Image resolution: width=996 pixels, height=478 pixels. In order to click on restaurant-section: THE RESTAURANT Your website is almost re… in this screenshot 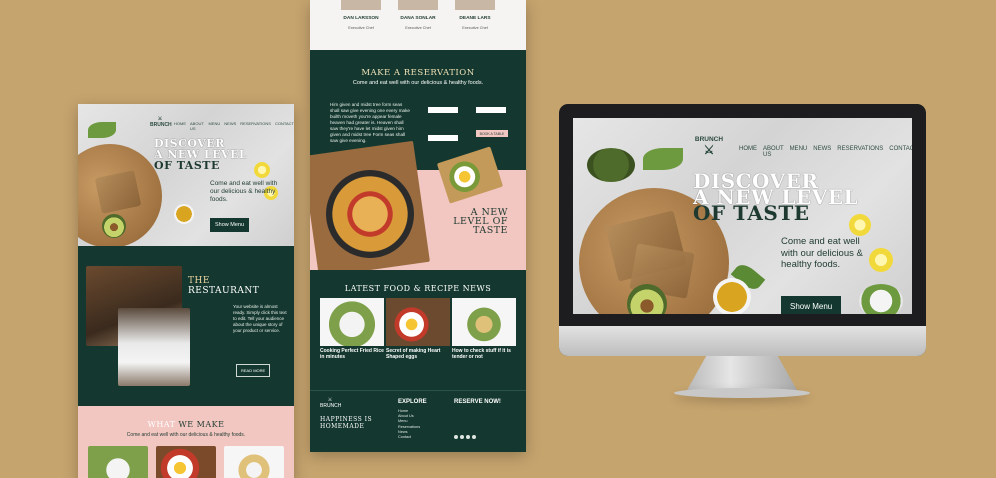, I will do `click(186, 326)`.